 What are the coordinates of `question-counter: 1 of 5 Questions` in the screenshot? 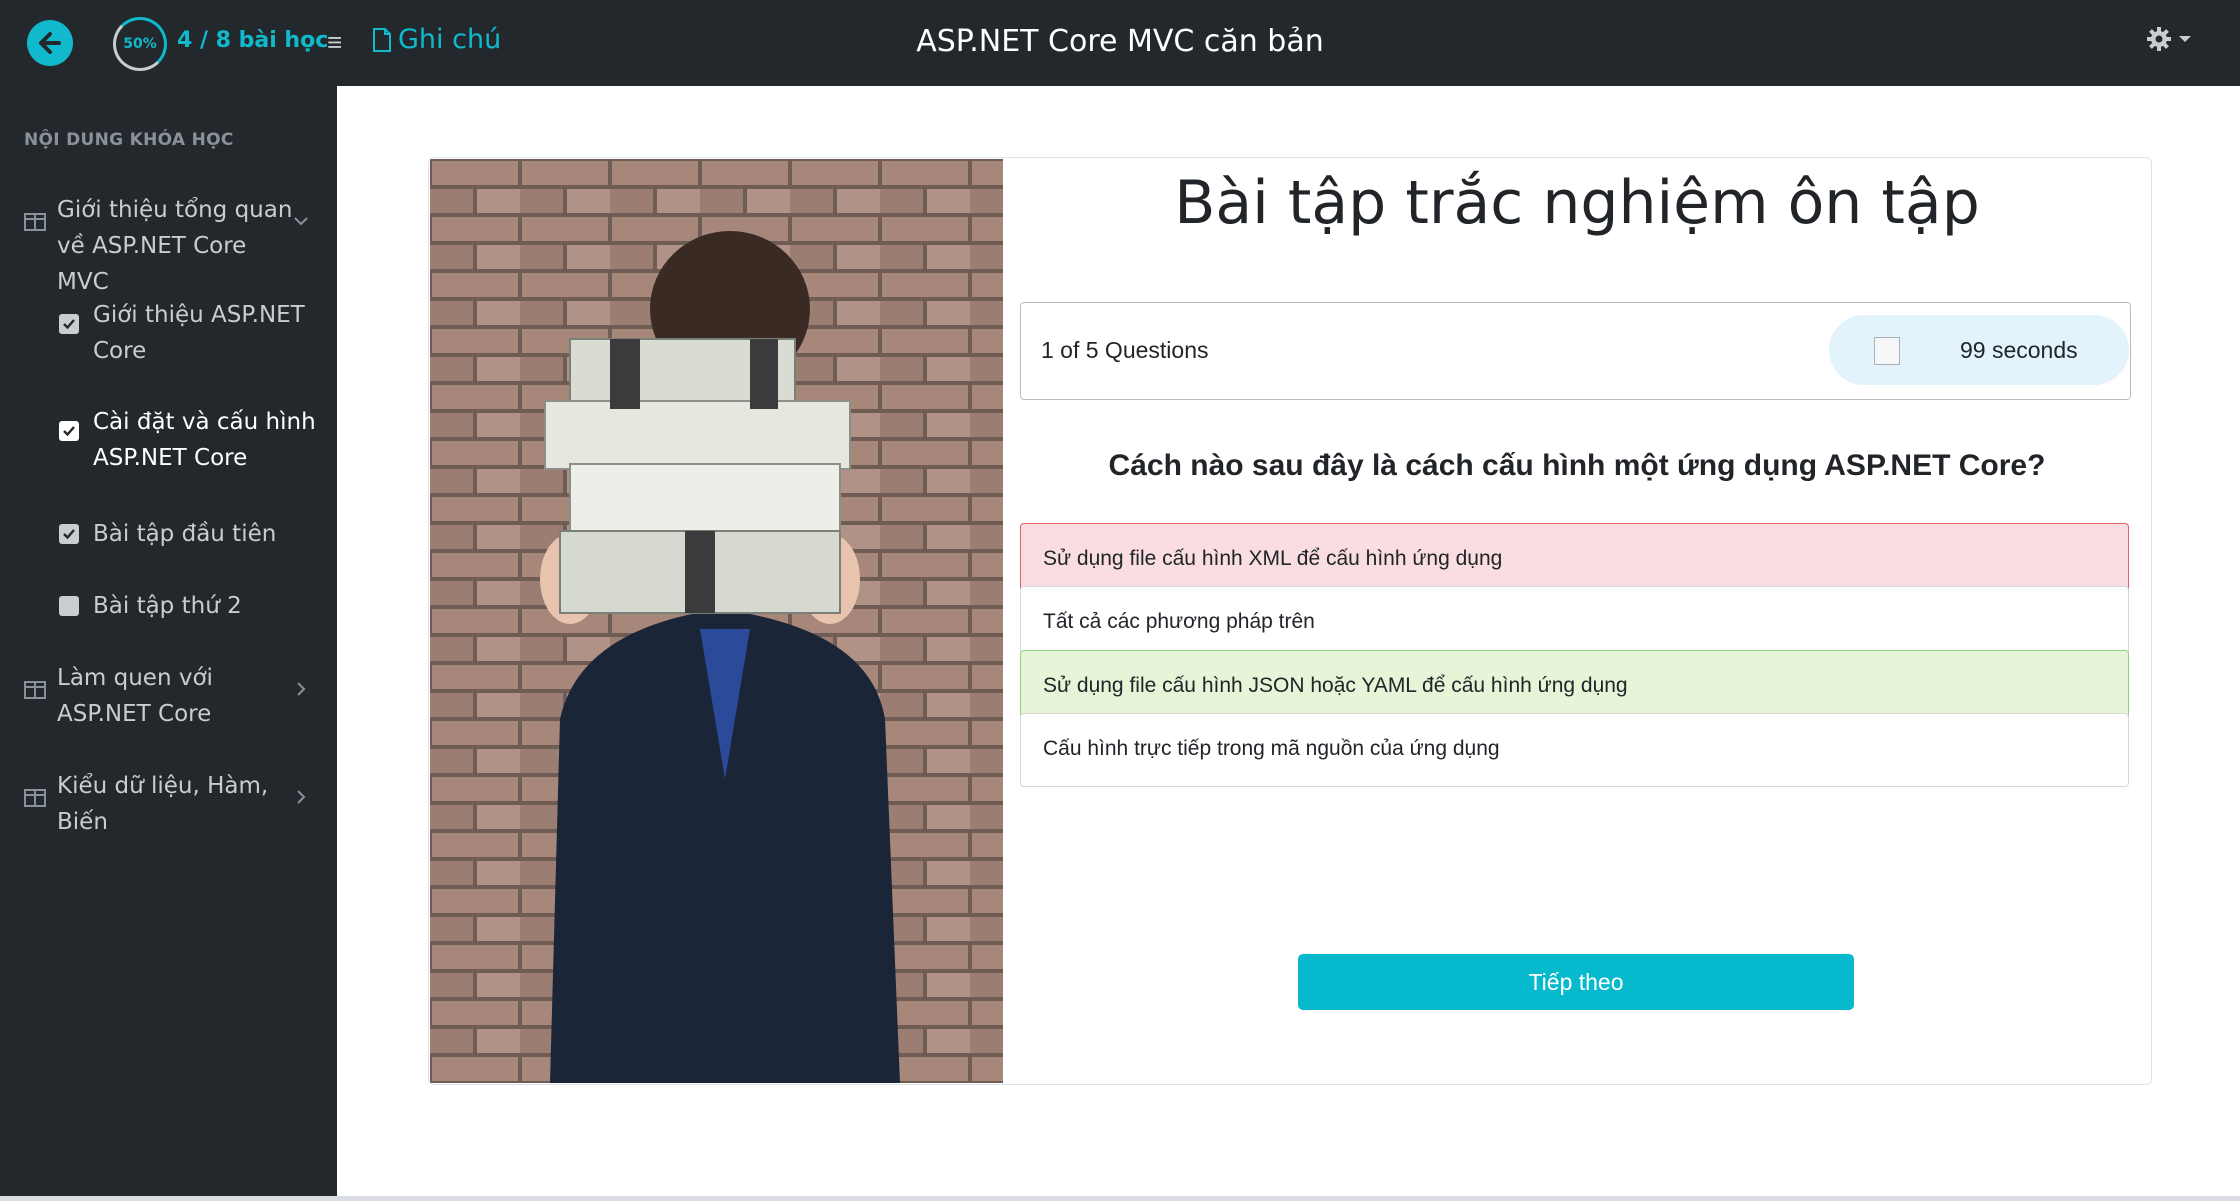 It's located at (1125, 350).